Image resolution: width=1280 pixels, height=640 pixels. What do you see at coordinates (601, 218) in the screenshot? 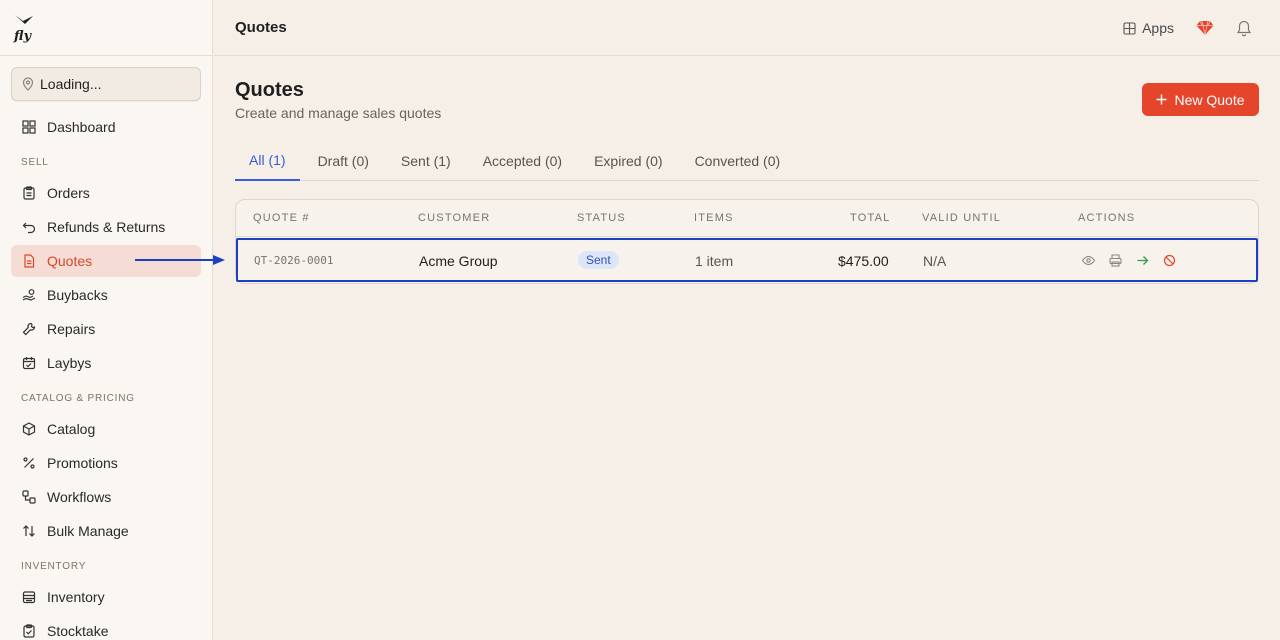
I see `column-header-status: STATUS` at bounding box center [601, 218].